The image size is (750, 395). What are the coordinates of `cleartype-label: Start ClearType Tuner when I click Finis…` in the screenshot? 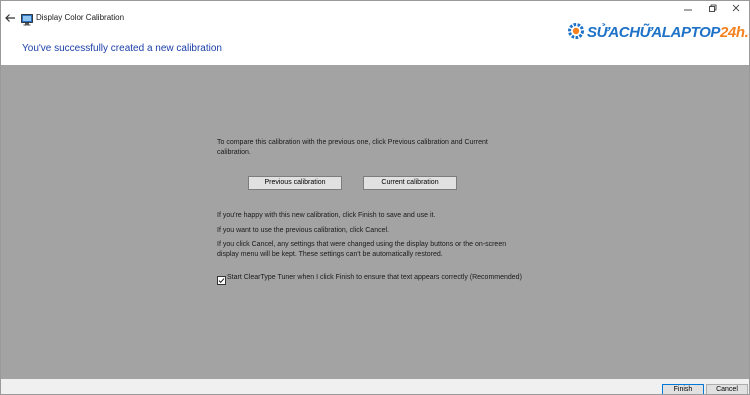 It's located at (374, 277).